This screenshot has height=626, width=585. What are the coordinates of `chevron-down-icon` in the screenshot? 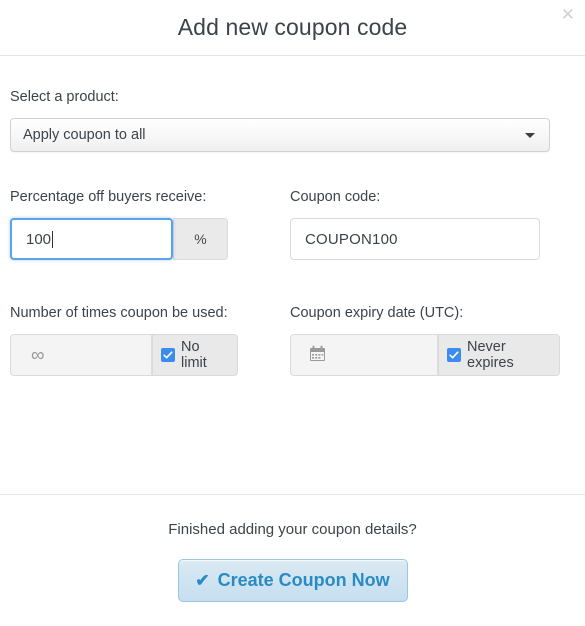 It's located at (530, 135).